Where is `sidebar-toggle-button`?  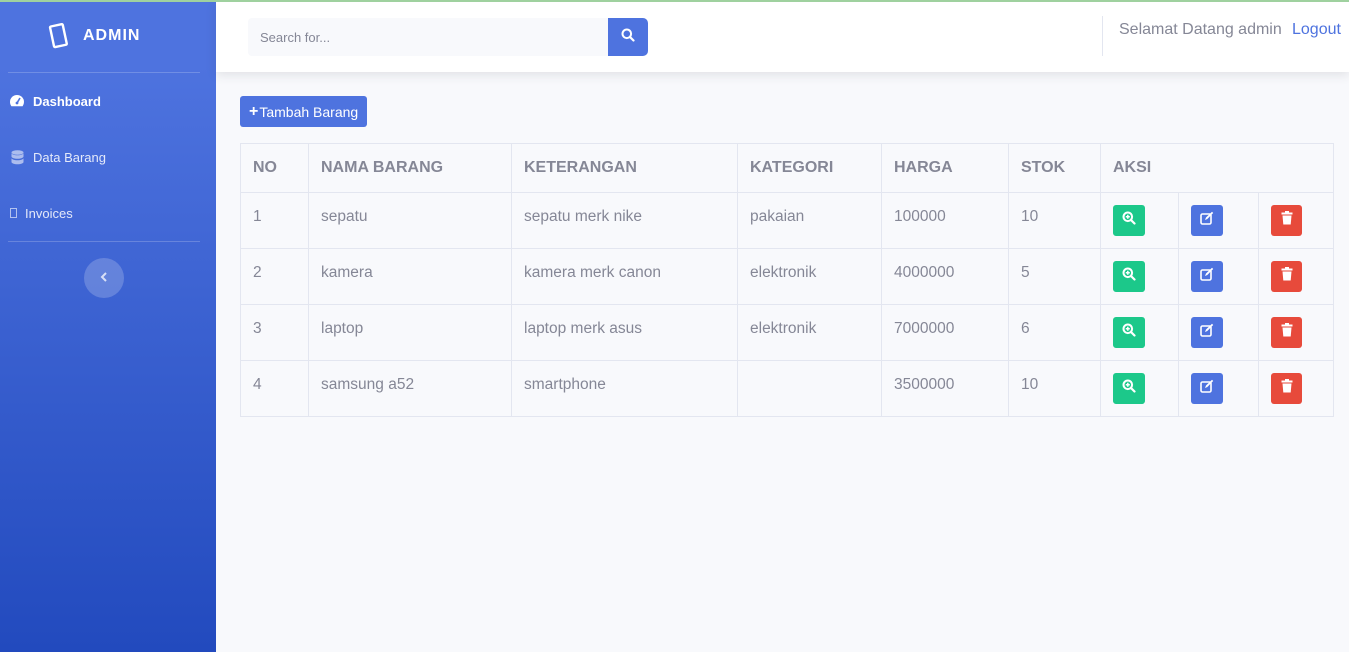
sidebar-toggle-button is located at coordinates (104, 278).